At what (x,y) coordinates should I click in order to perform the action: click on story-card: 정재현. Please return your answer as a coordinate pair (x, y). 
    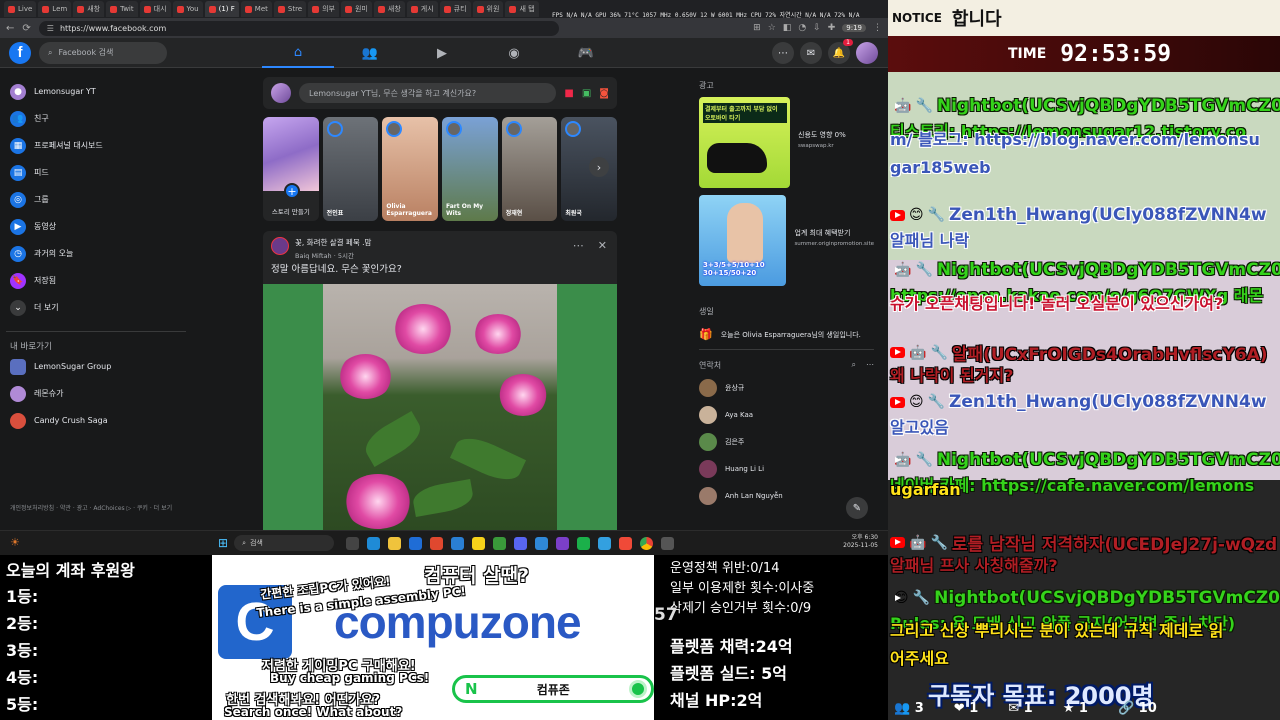
    Looking at the image, I should click on (529, 169).